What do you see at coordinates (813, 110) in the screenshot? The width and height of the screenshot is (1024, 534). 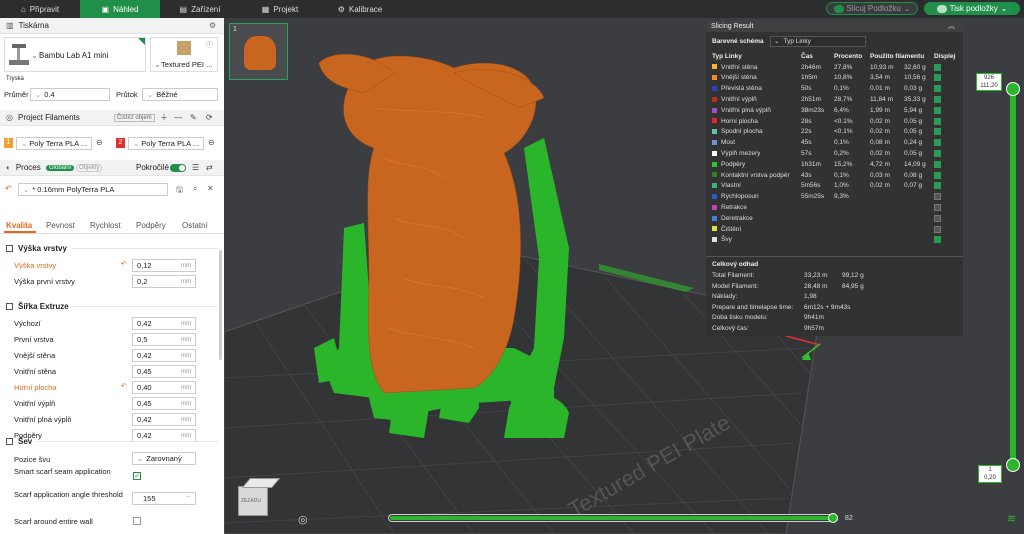 I see `time-cell: 38m23s` at bounding box center [813, 110].